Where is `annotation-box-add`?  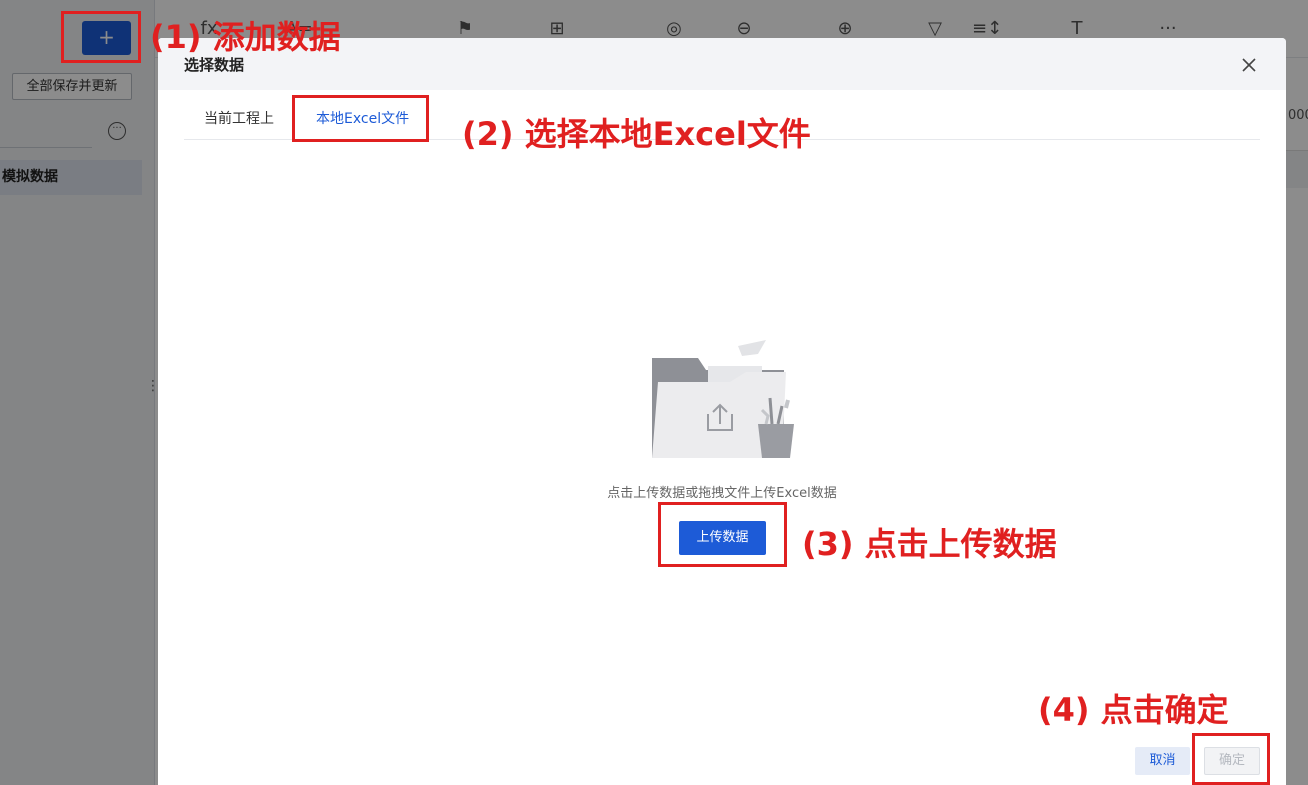 annotation-box-add is located at coordinates (101, 37).